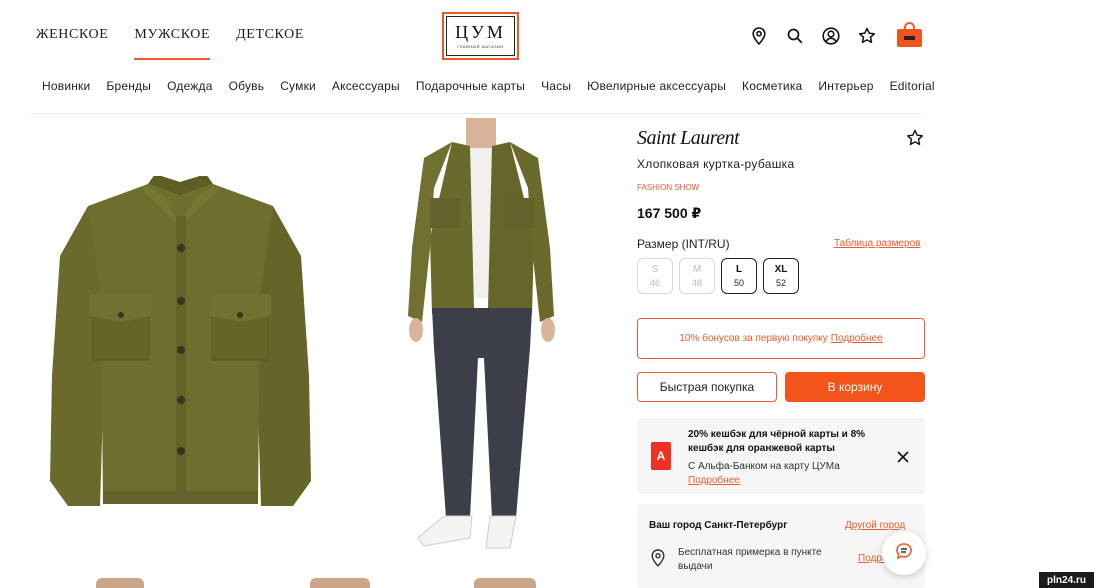 Image resolution: width=1094 pixels, height=588 pixels. What do you see at coordinates (661, 456) in the screenshot?
I see `alfa-bank-logo: А` at bounding box center [661, 456].